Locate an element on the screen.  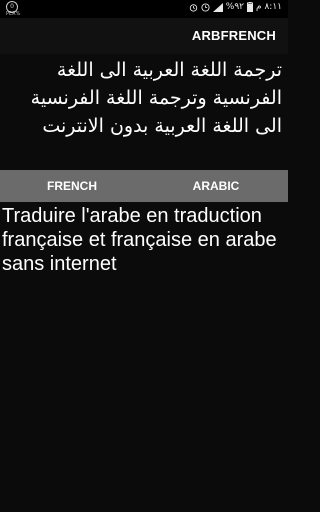
status-right: %٩٢ ٨:١١ م is located at coordinates (235, 7).